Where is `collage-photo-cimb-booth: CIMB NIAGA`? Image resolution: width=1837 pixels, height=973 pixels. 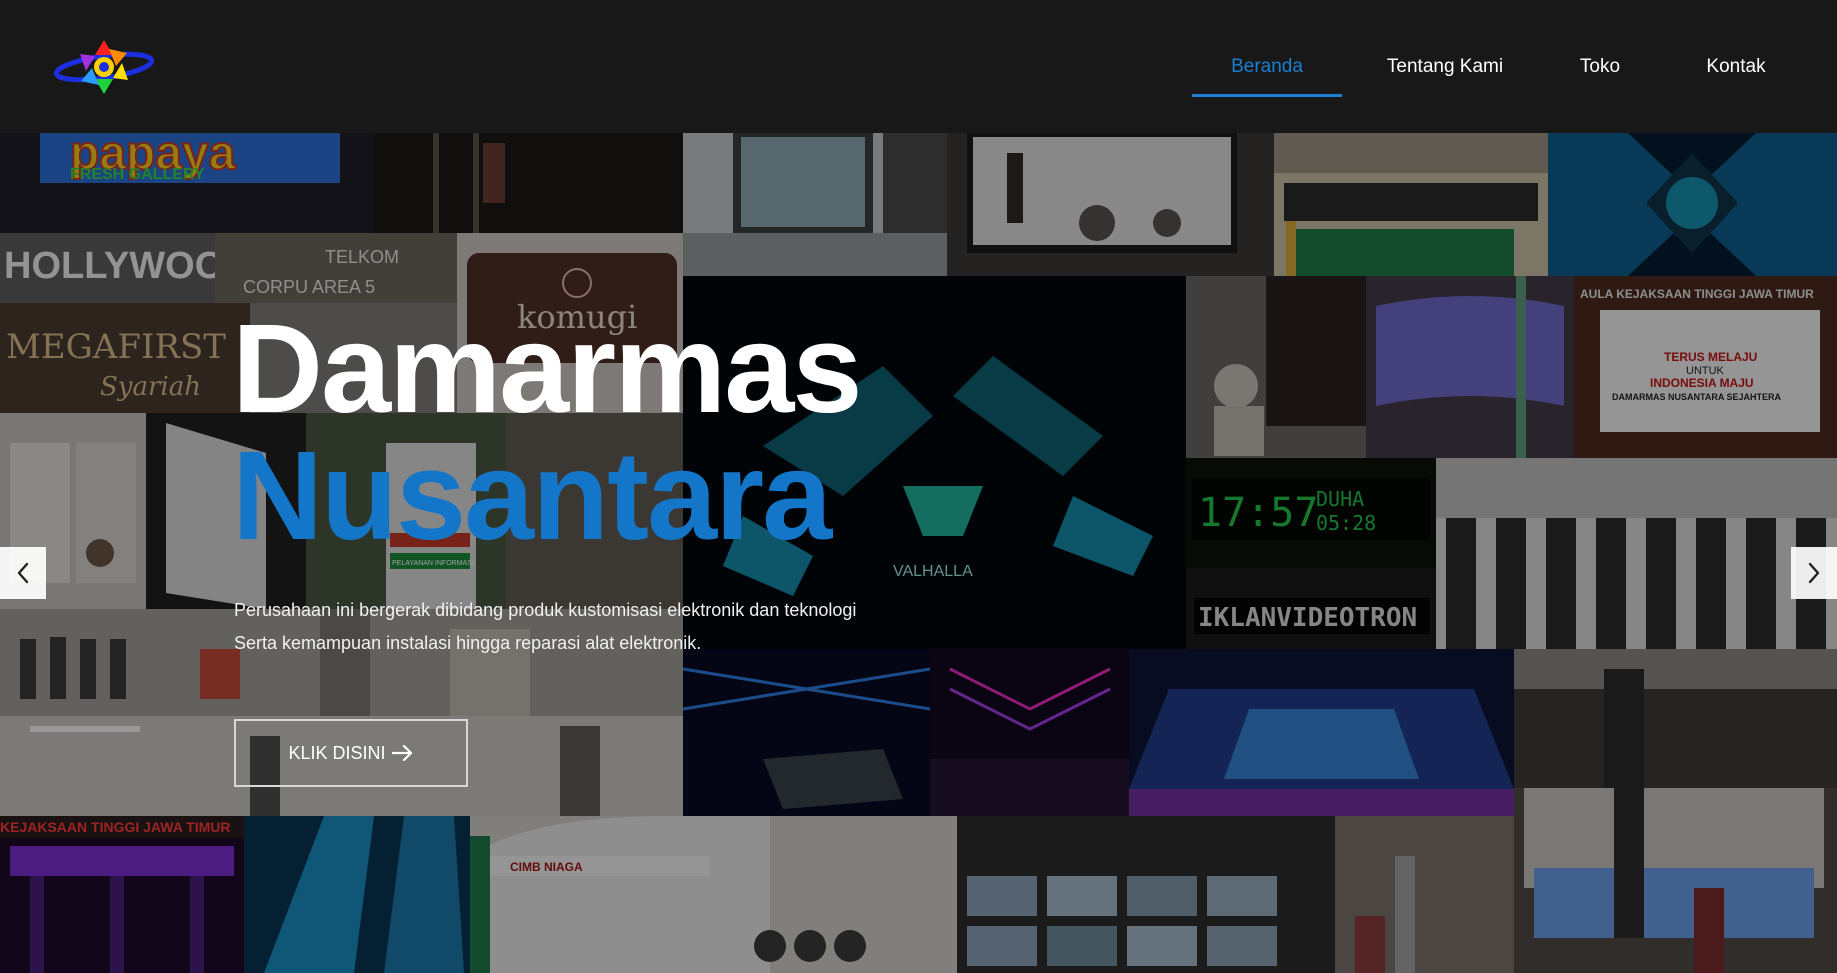
collage-photo-cimb-booth: CIMB NIAGA is located at coordinates (713, 894).